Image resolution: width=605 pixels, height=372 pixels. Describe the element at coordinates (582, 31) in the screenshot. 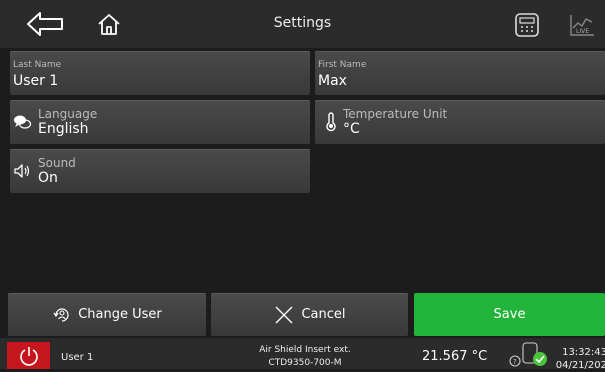

I see `live-label: LIVE` at that location.